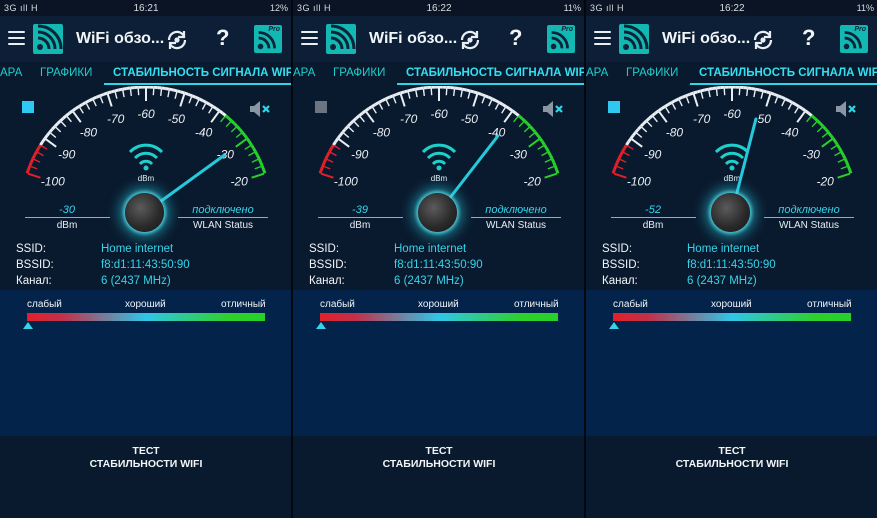 The height and width of the screenshot is (518, 877). Describe the element at coordinates (653, 217) in the screenshot. I see `dbm-underline` at that location.